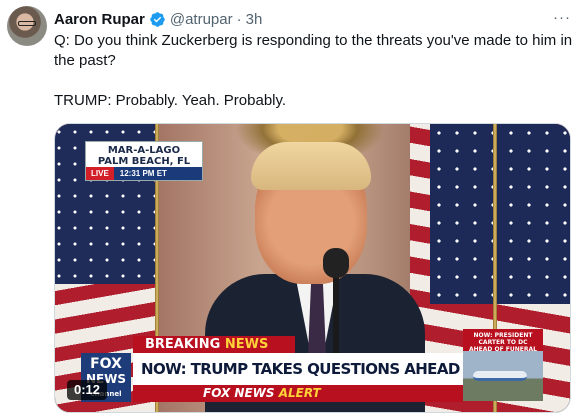  Describe the element at coordinates (144, 150) in the screenshot. I see `location-line-1: MAR-A-LAGO` at that location.